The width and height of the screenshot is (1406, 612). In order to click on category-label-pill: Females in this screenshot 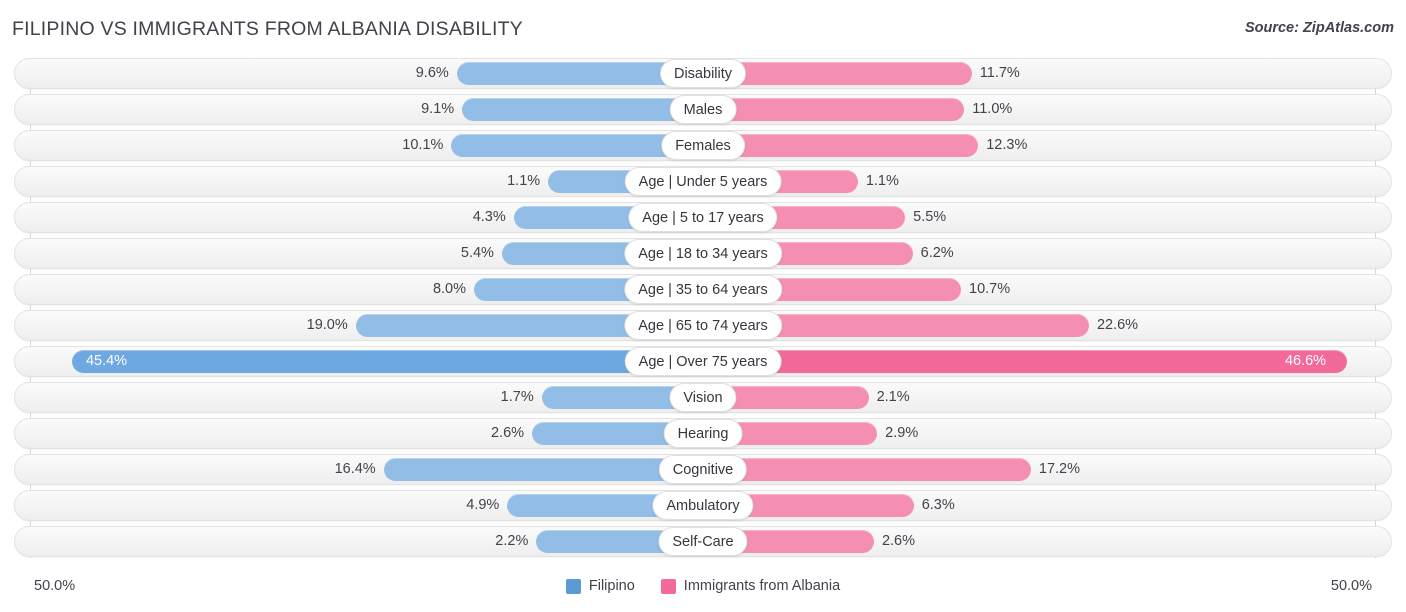, I will do `click(703, 145)`.